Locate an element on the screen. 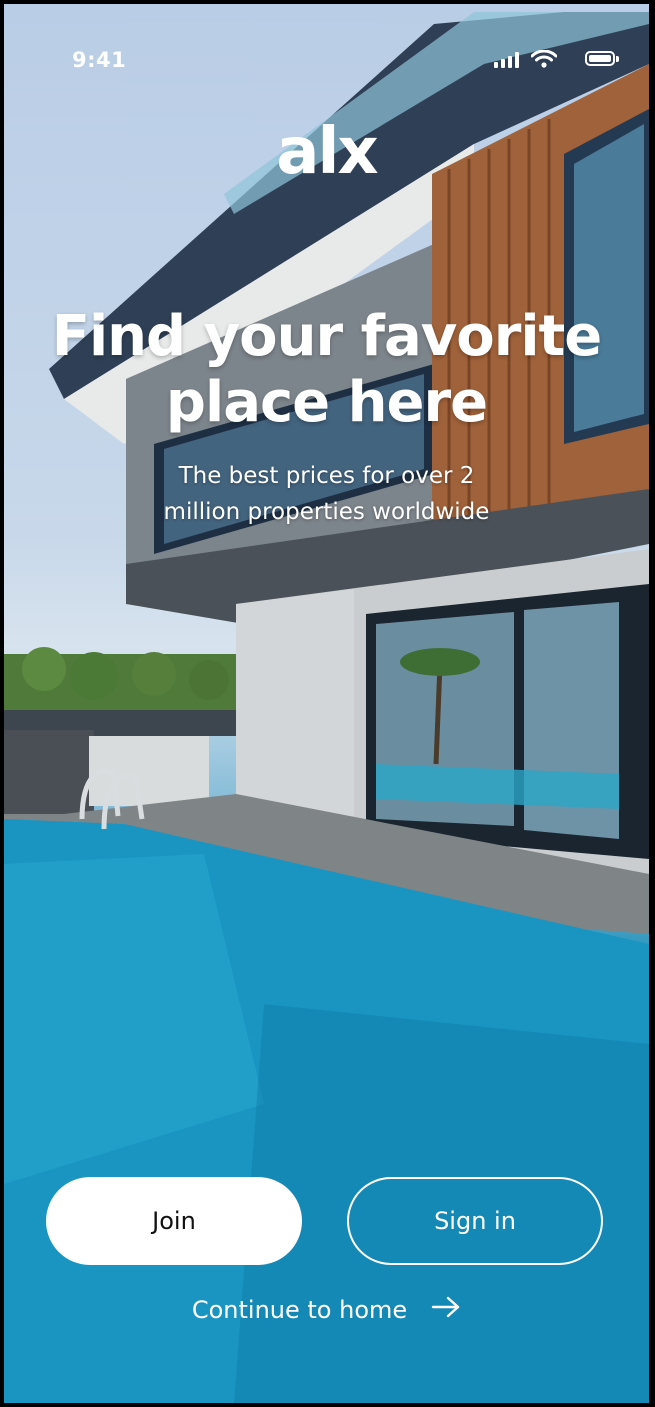 The width and height of the screenshot is (655, 1407). status-time: 9:41 is located at coordinates (99, 60).